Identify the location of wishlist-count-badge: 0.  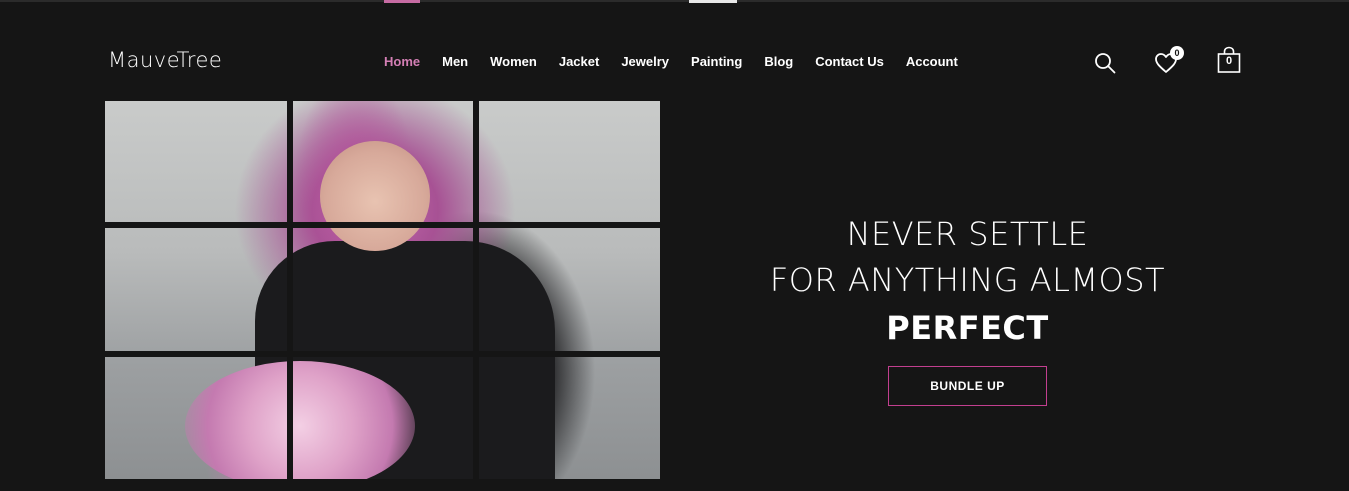
(1177, 53).